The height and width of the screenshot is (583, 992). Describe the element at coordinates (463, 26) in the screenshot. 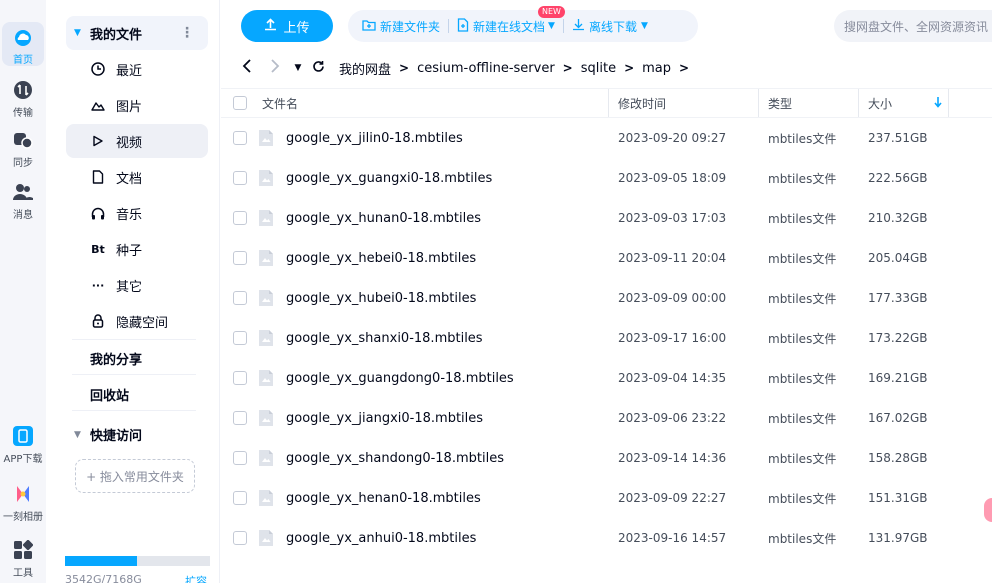

I see `doc-plus-icon` at that location.